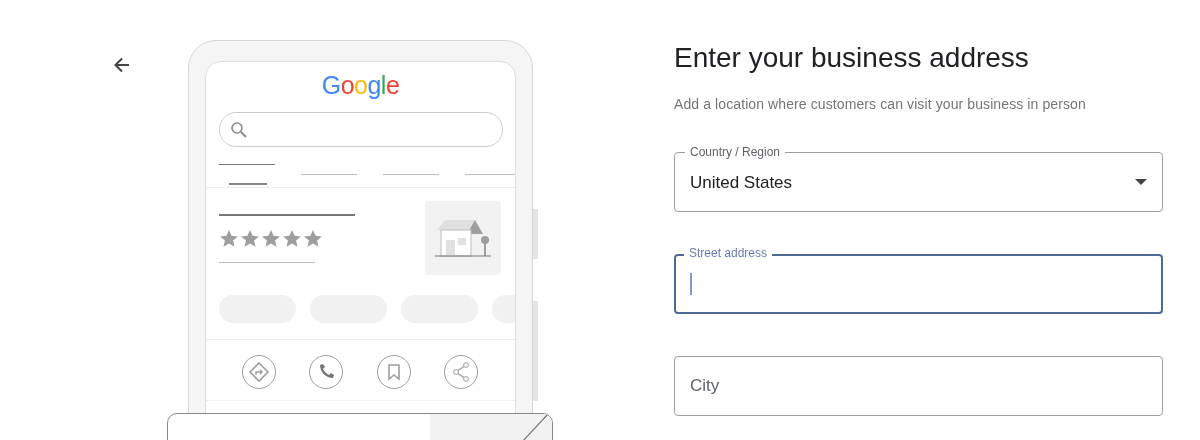  I want to click on address-field: Street address, so click(918, 280).